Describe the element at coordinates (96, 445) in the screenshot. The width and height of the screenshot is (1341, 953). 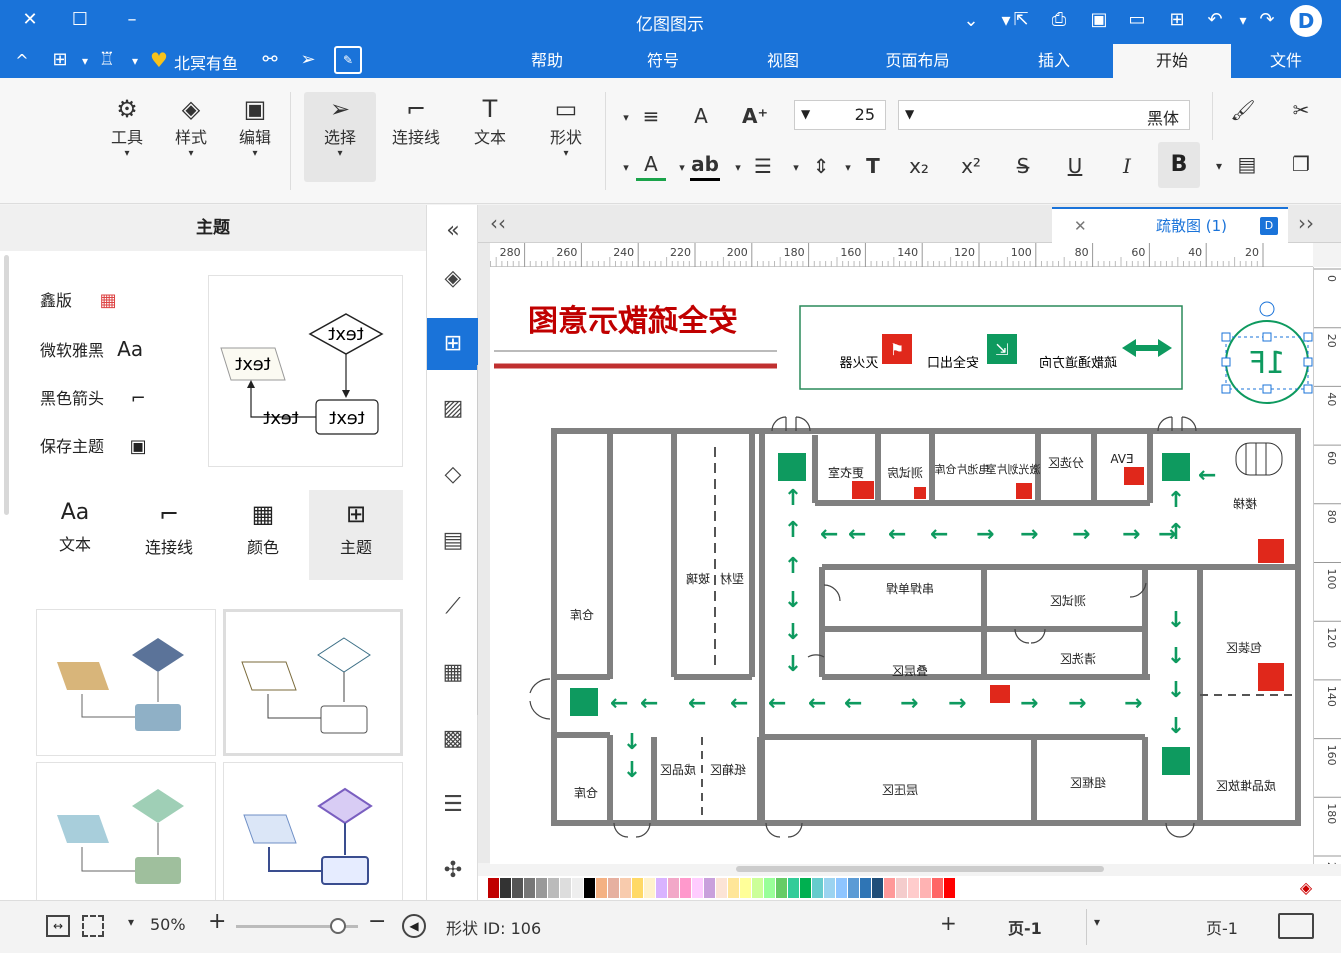
I see `save-theme-button: 保存主题 ▣` at that location.